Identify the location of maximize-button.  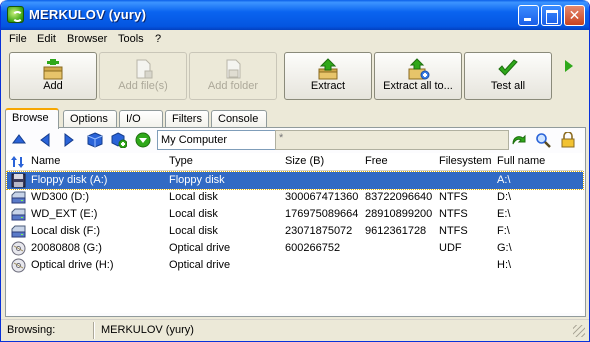
(551, 15).